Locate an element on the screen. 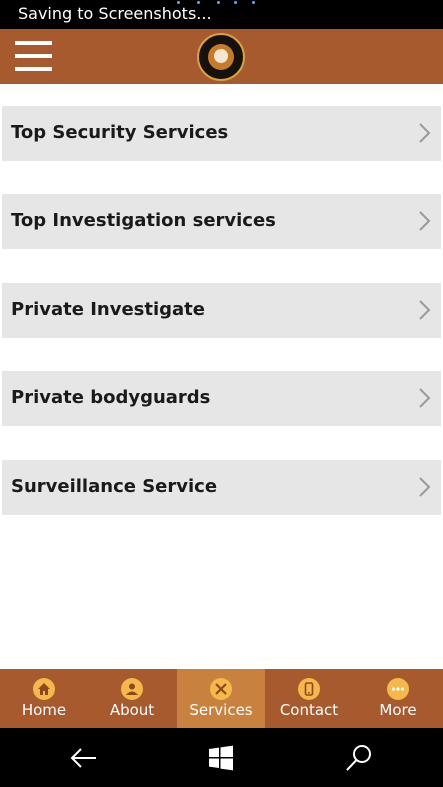  menu-item-label: Surveillance Service is located at coordinates (114, 486).